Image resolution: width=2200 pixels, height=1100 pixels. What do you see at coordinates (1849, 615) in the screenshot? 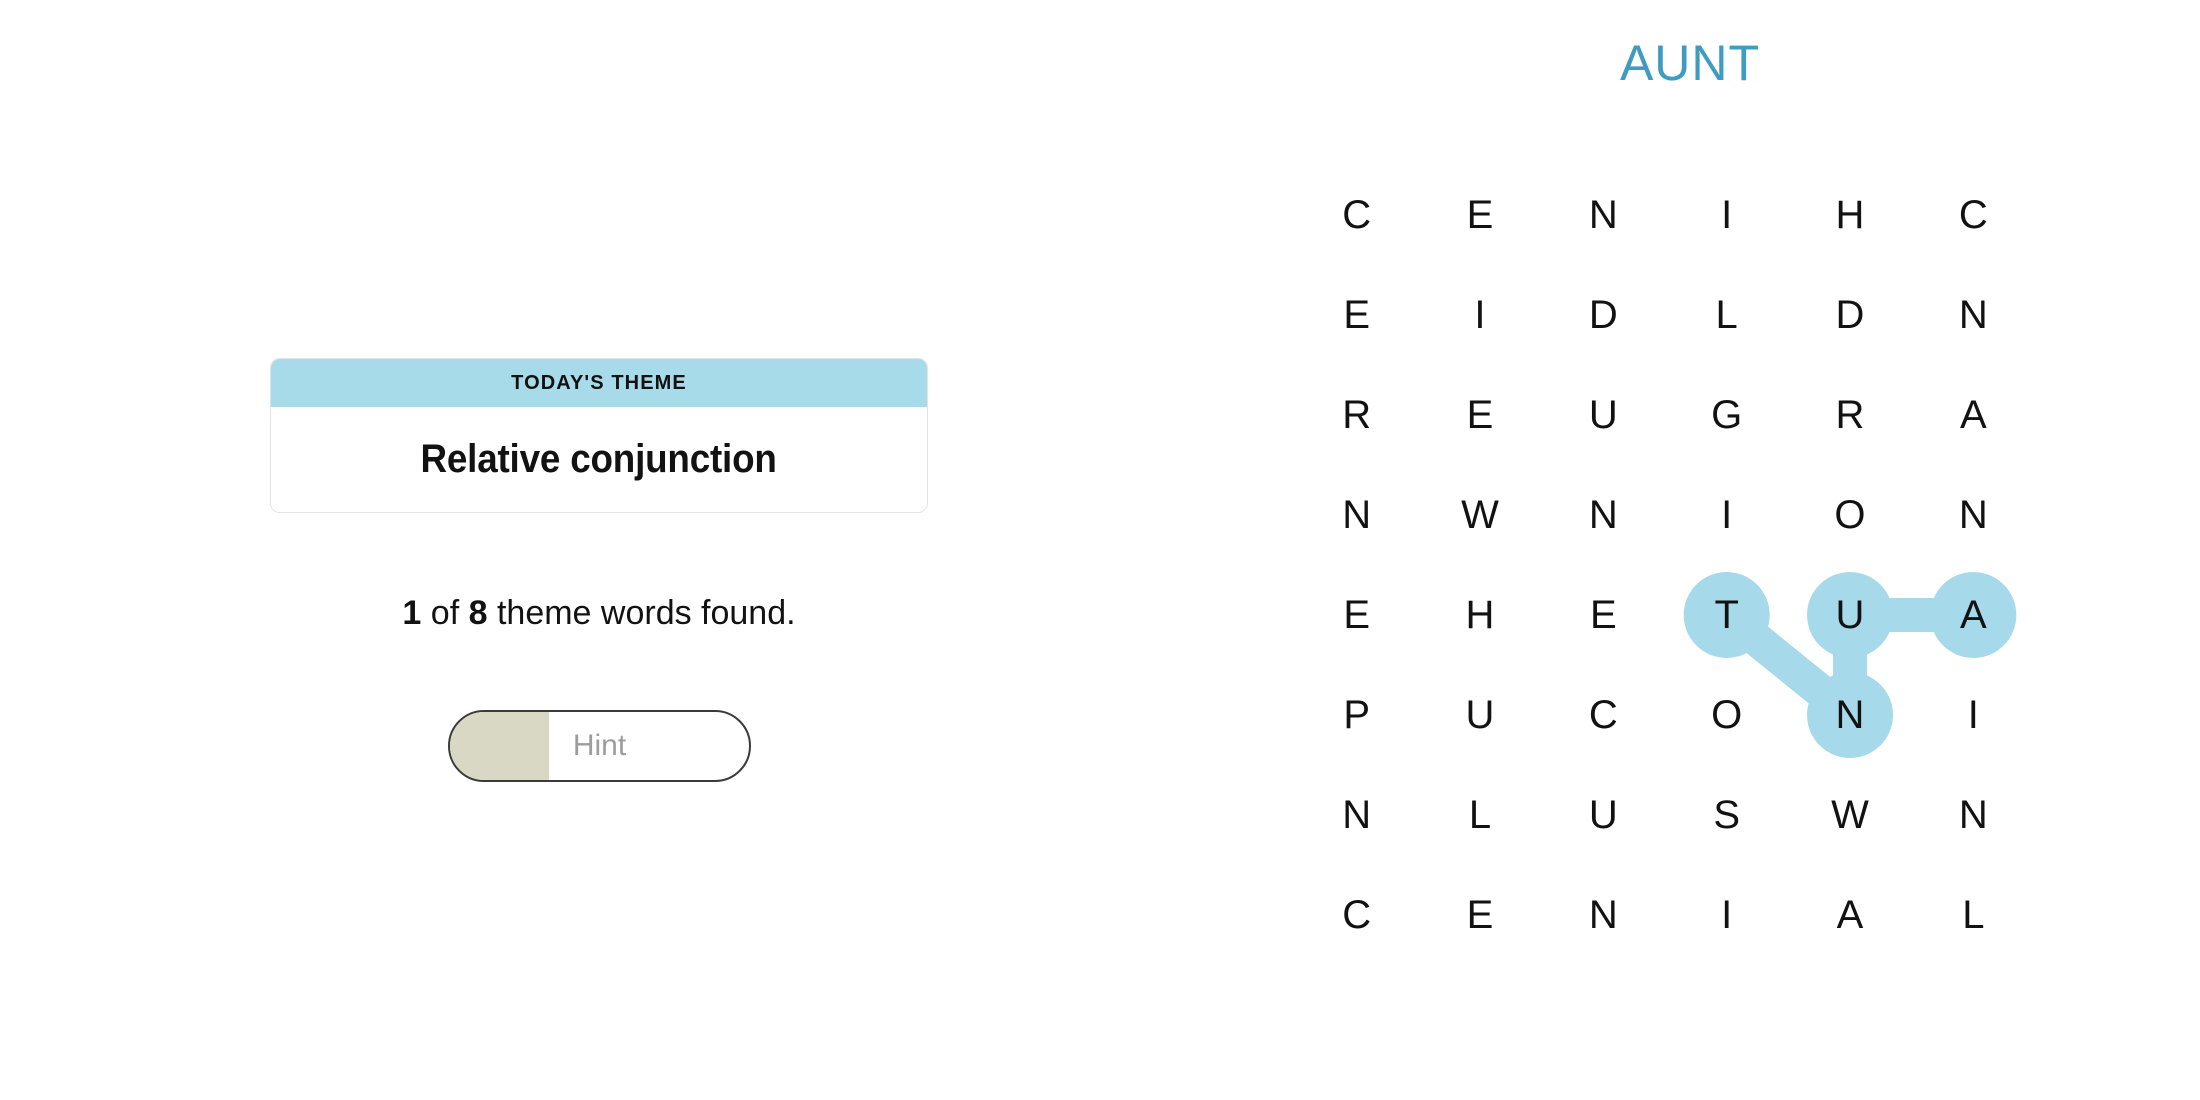
I see `grid-cell-r4-c4: U` at bounding box center [1849, 615].